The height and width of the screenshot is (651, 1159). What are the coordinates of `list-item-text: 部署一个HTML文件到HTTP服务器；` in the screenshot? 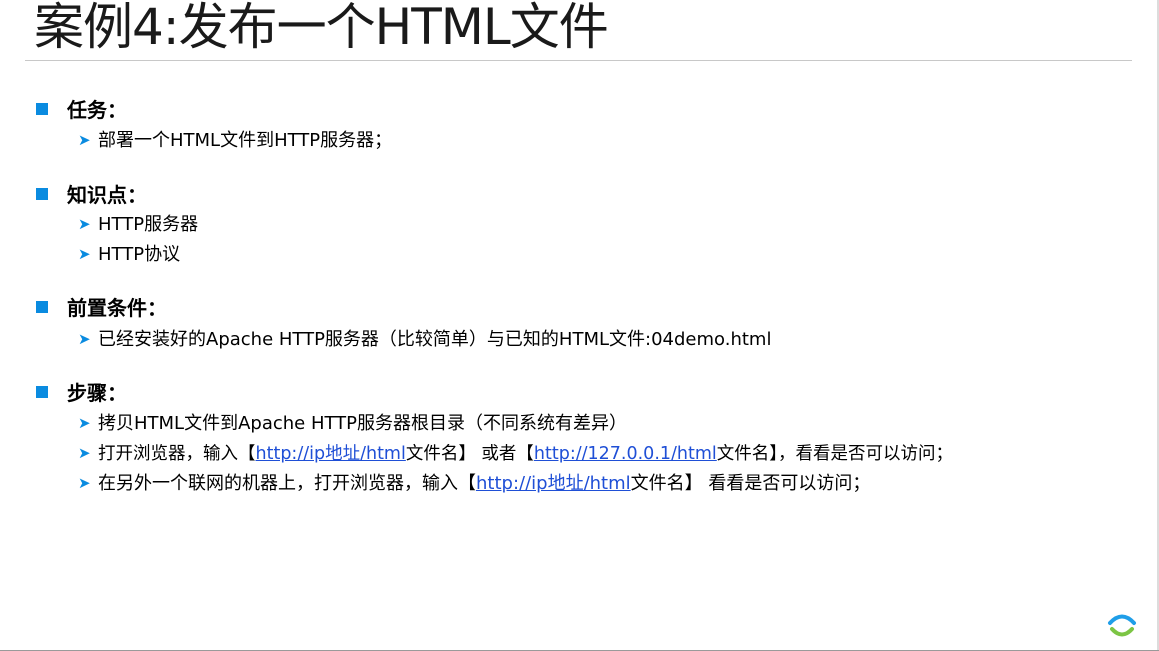 It's located at (245, 140).